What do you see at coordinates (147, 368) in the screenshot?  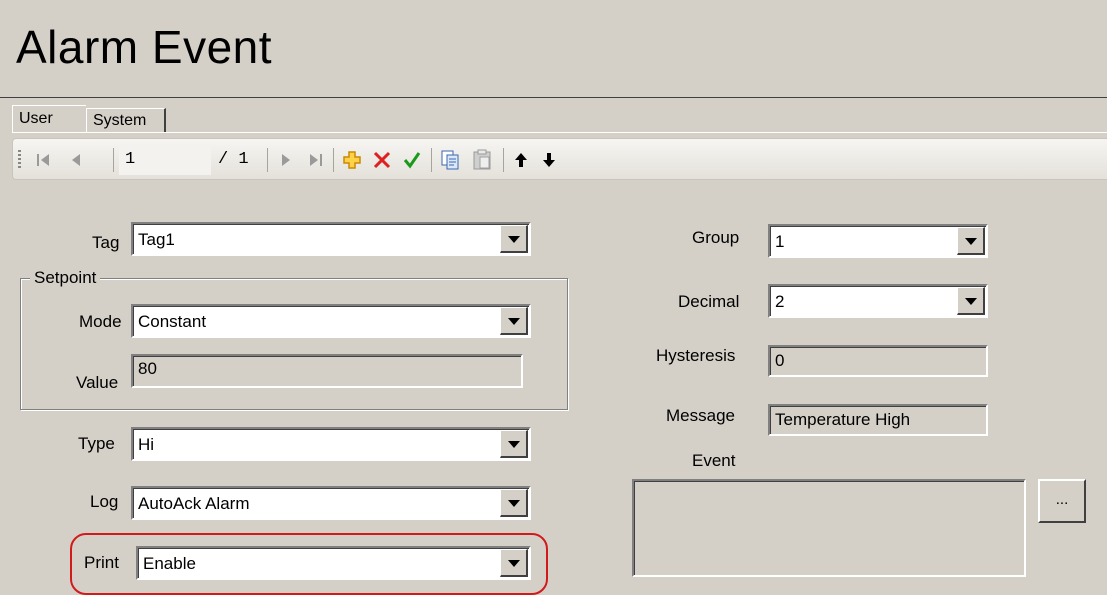 I see `setpoint-value: 80` at bounding box center [147, 368].